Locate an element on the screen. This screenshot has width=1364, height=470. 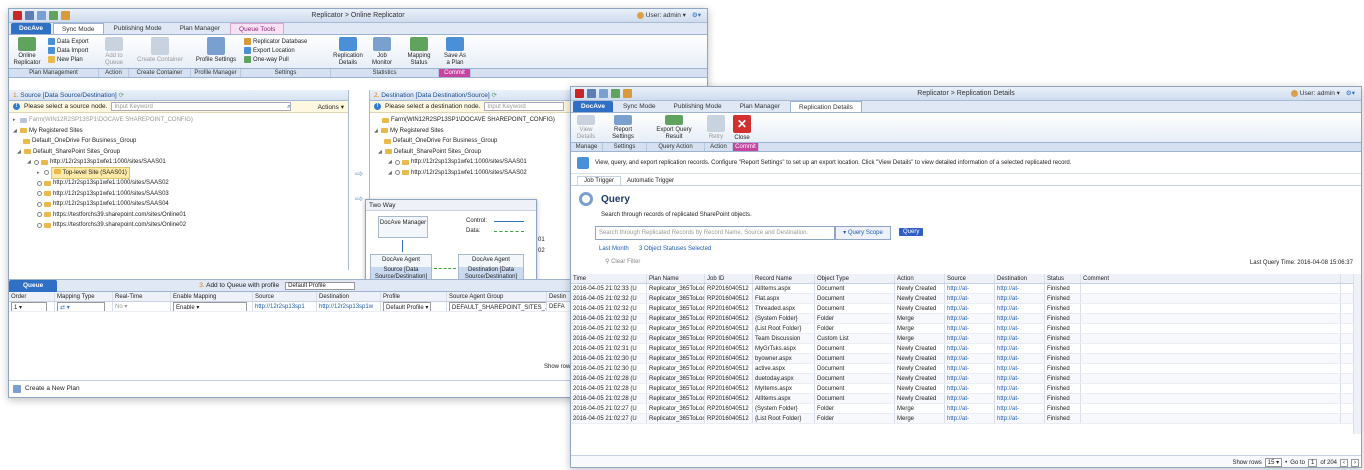
source-cell: http://12r2sp13sp1 is located at coordinates (285, 306).